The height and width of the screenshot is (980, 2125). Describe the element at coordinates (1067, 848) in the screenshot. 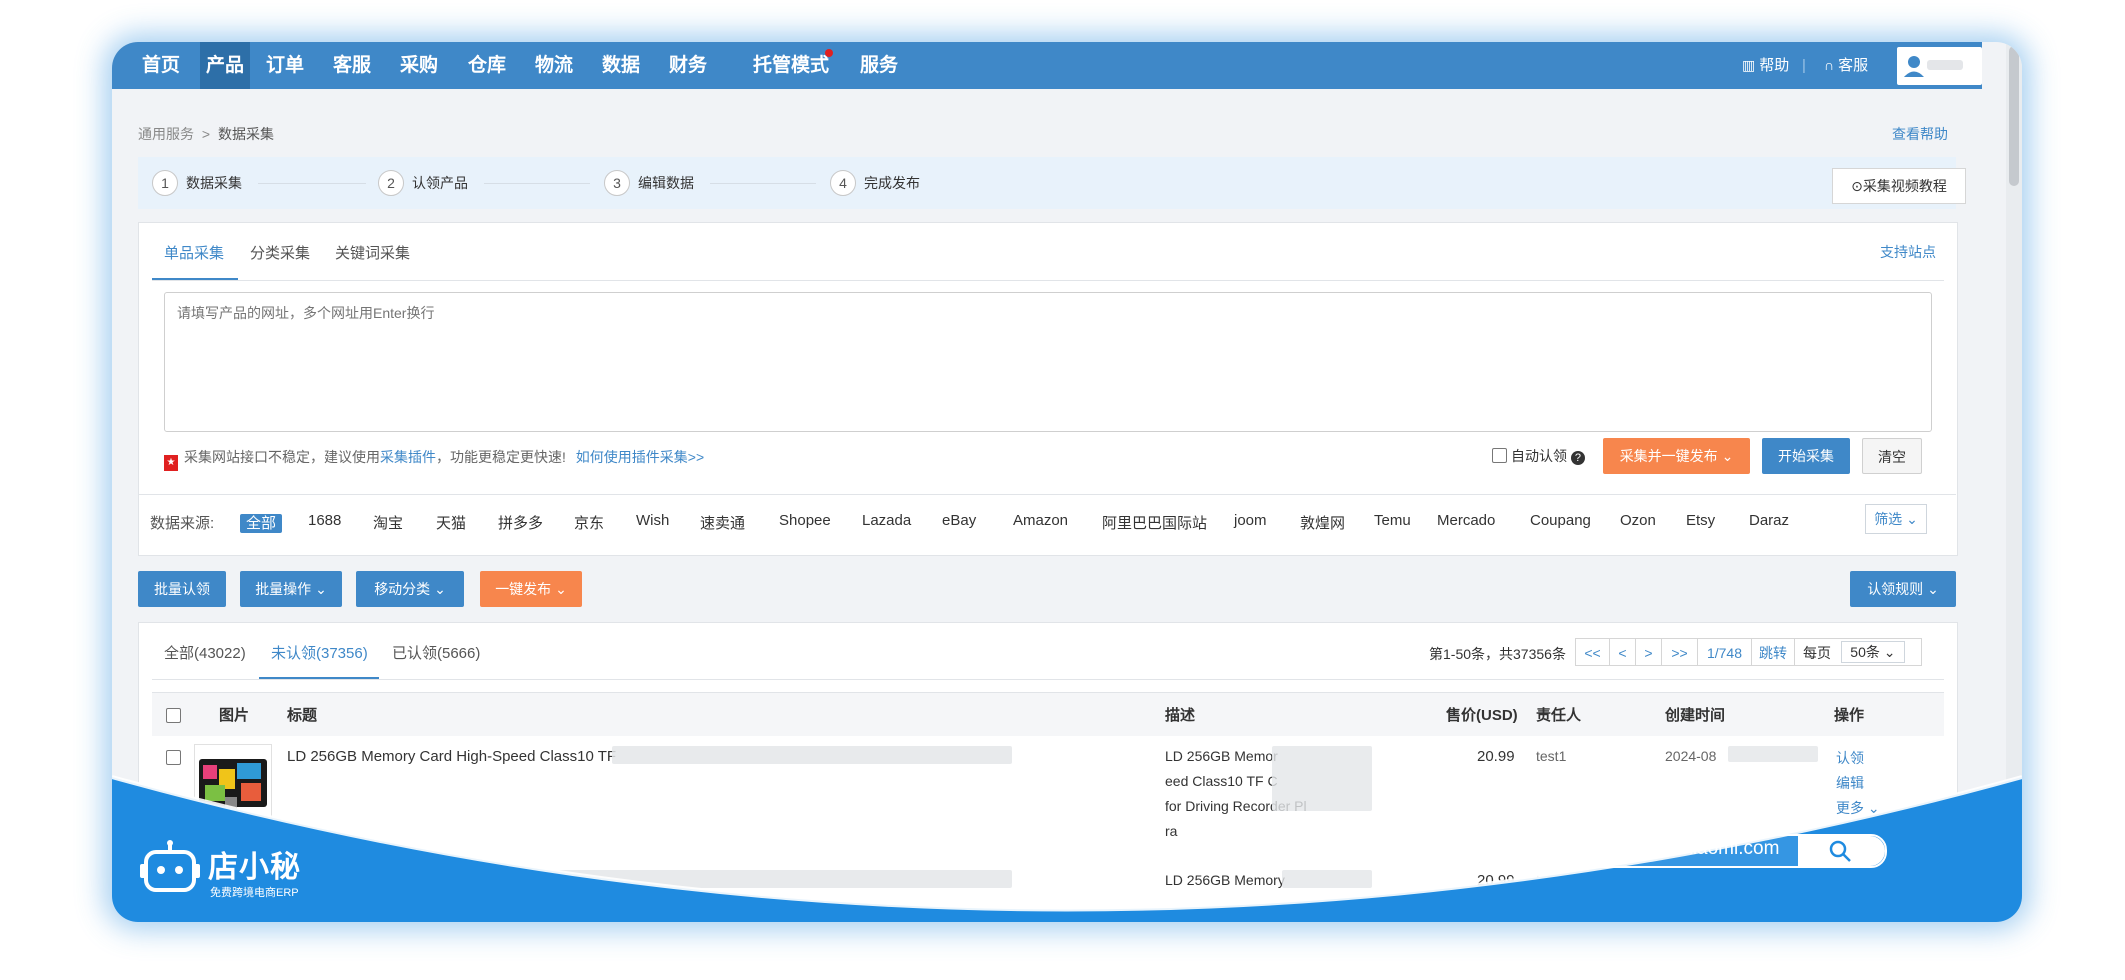

I see `brand-banner` at that location.